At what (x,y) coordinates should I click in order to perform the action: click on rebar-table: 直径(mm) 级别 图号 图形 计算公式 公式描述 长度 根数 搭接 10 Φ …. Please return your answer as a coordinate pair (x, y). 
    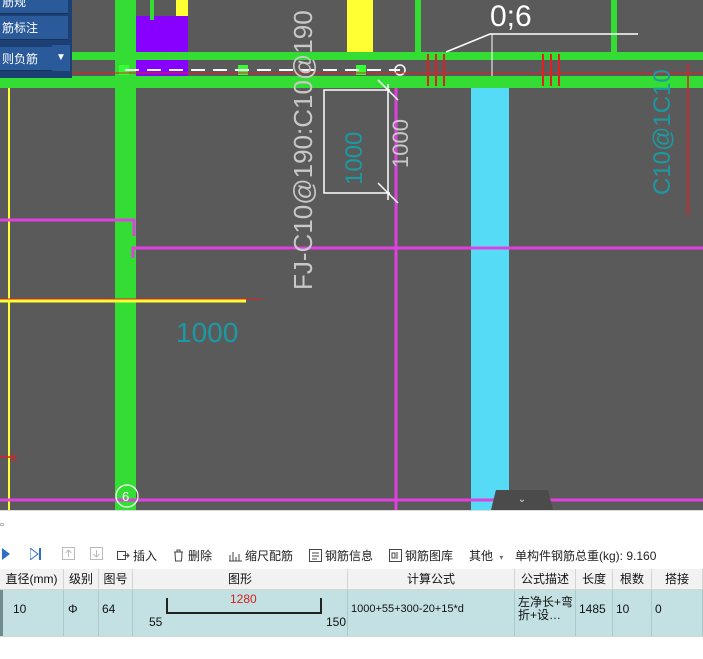
    Looking at the image, I should click on (351, 614).